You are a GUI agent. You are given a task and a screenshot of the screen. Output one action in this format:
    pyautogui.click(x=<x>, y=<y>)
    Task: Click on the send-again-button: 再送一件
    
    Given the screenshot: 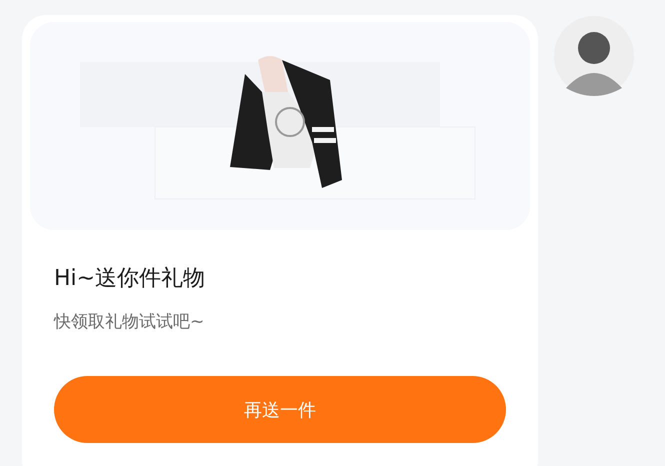 What is the action you would take?
    pyautogui.click(x=280, y=409)
    